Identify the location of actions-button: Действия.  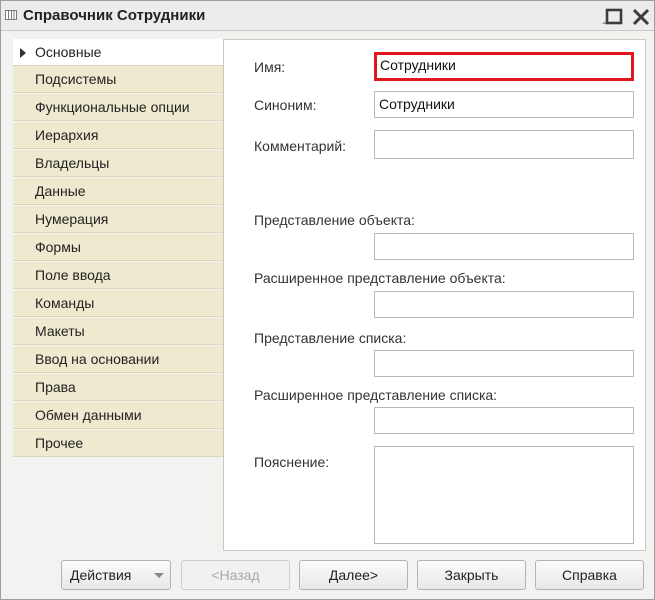
(116, 575).